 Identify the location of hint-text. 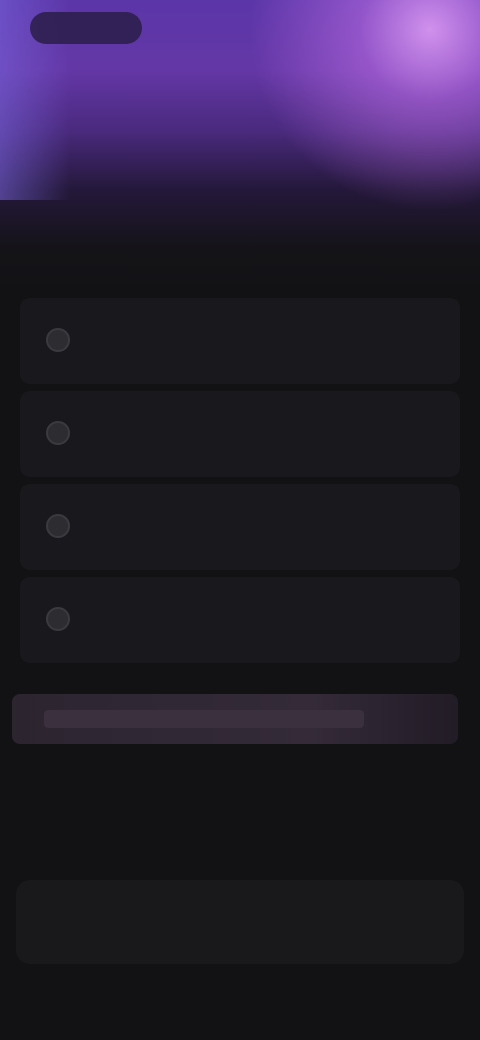
(204, 719).